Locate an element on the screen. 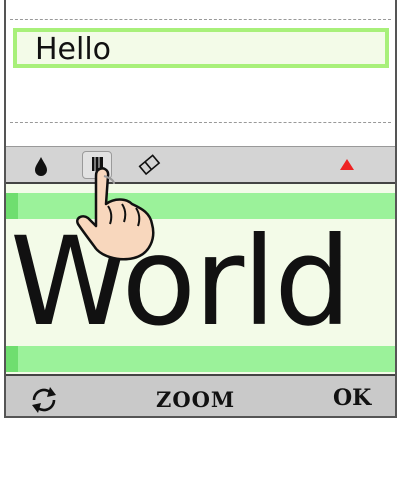 The width and height of the screenshot is (400, 481). tool-bar is located at coordinates (200, 165).